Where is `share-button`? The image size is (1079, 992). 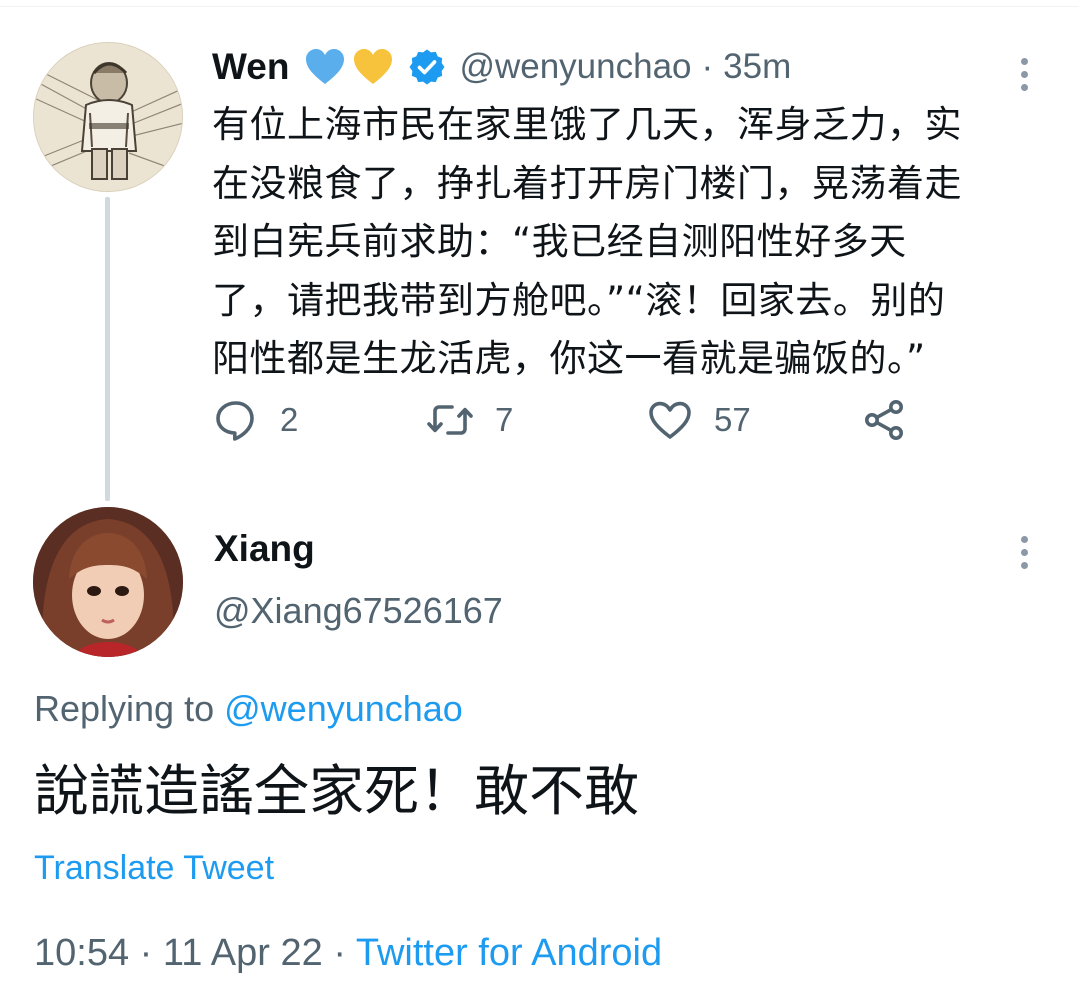
share-button is located at coordinates (884, 420).